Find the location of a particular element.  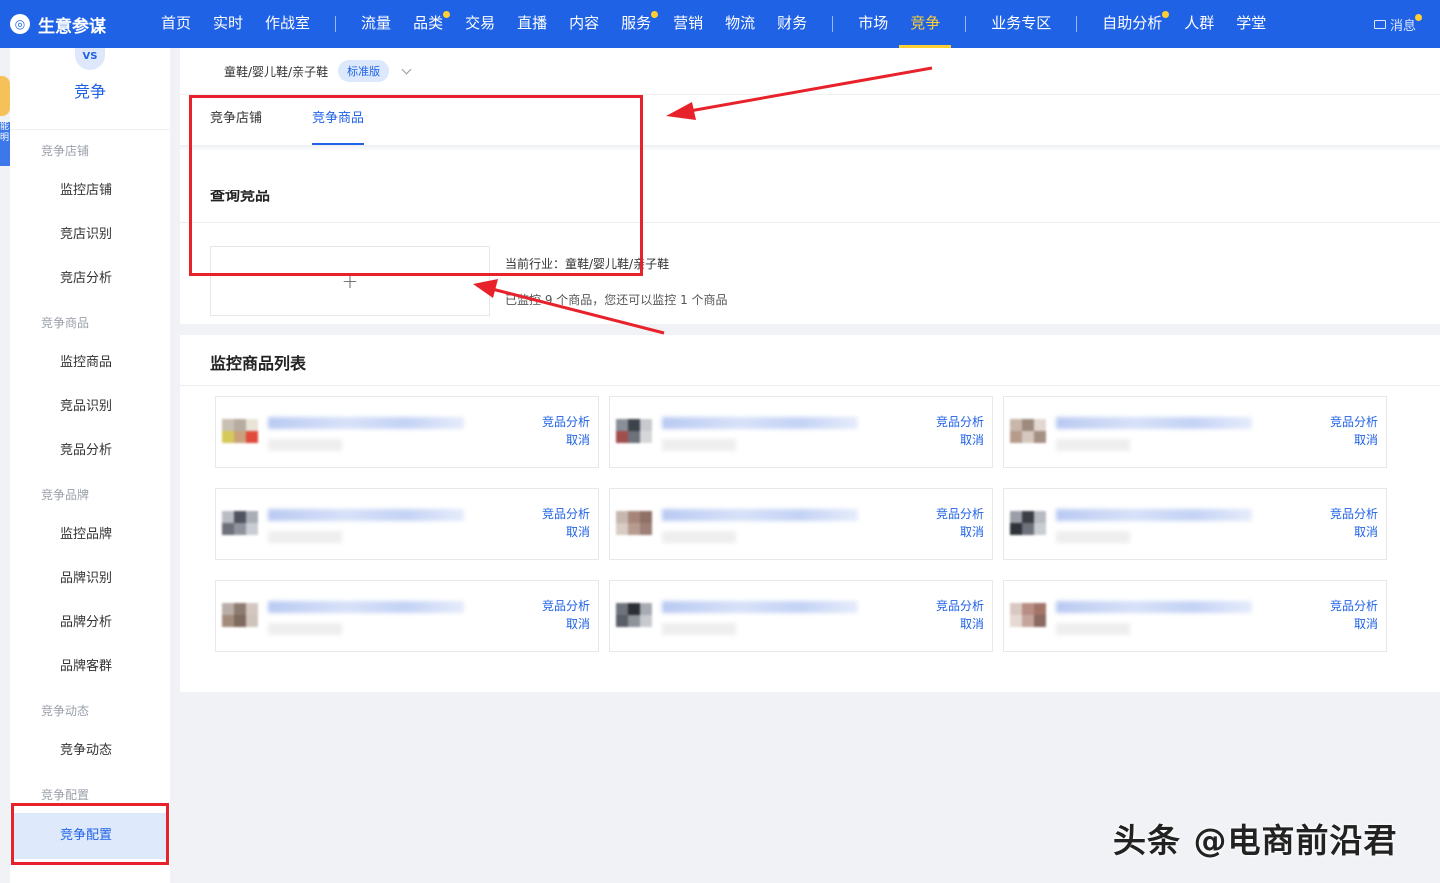

annotation-arrows is located at coordinates (703, 200).